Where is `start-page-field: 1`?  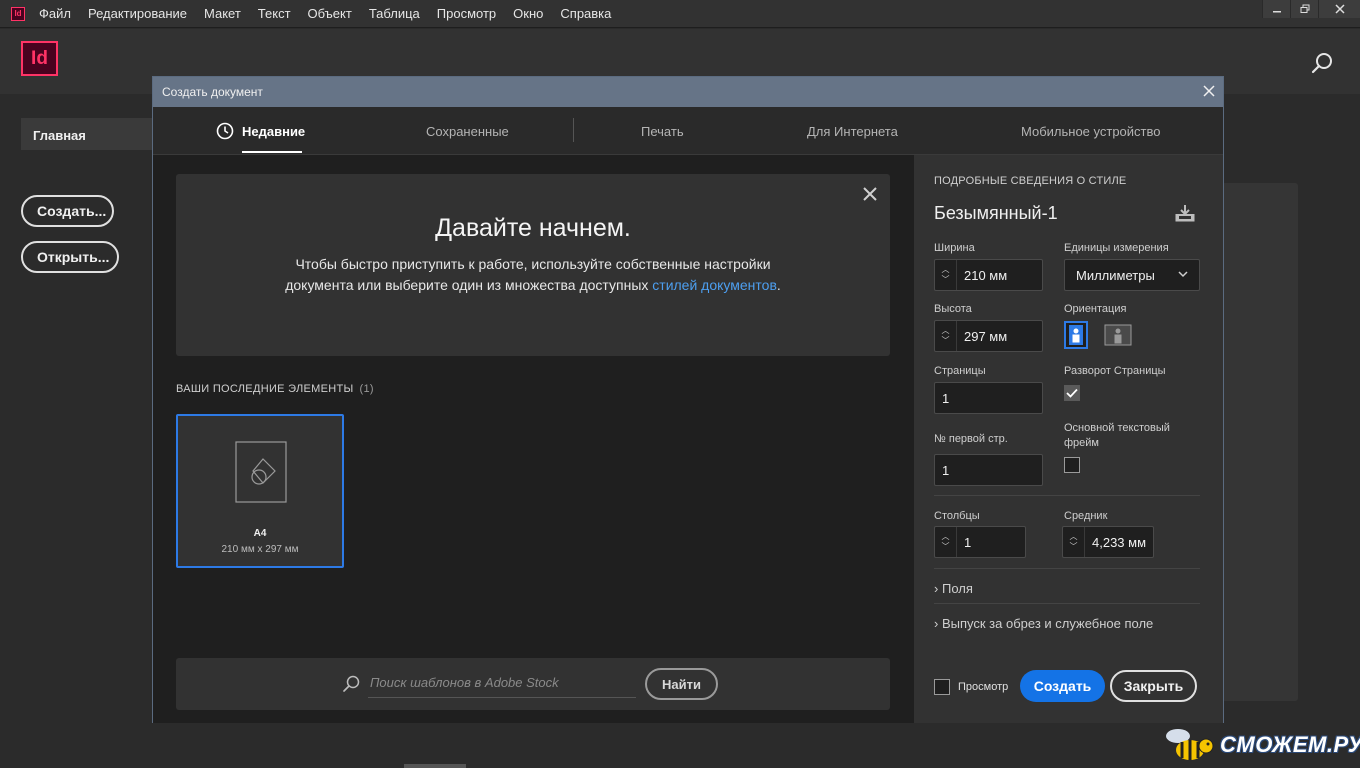 start-page-field: 1 is located at coordinates (988, 470).